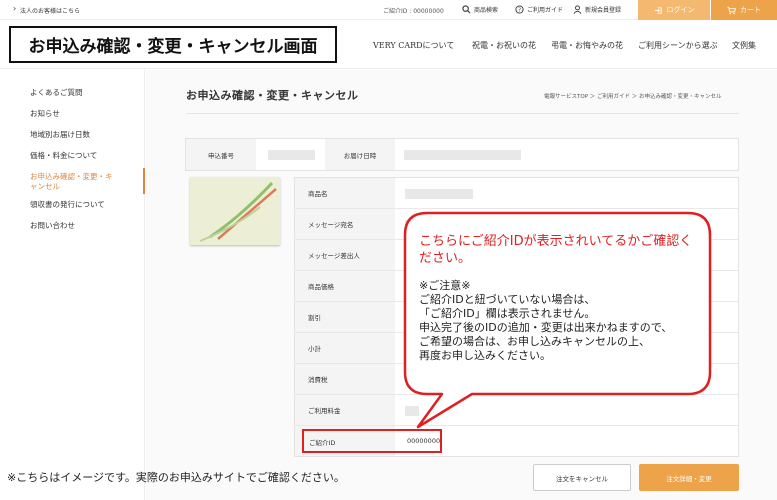 Image resolution: width=777 pixels, height=500 pixels. What do you see at coordinates (731, 10) in the screenshot?
I see `cart-icon` at bounding box center [731, 10].